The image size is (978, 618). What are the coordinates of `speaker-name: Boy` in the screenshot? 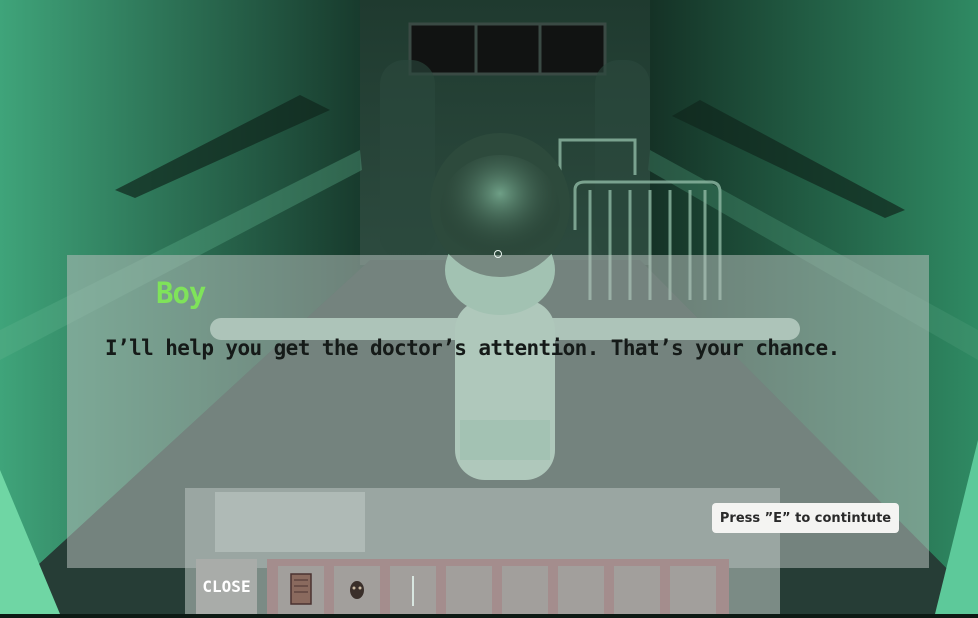 It's located at (181, 293).